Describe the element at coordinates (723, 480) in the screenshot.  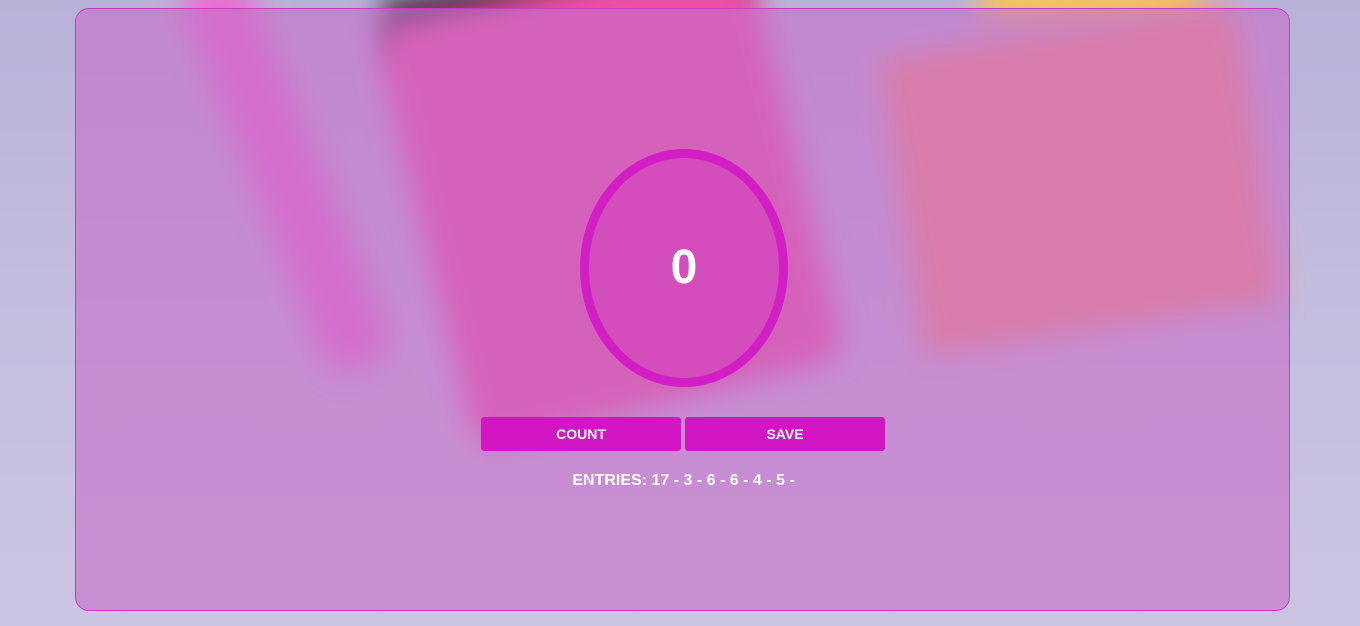
I see `entries-values: 17 - 3 - 6 - 6 - 4 - 5 -` at that location.